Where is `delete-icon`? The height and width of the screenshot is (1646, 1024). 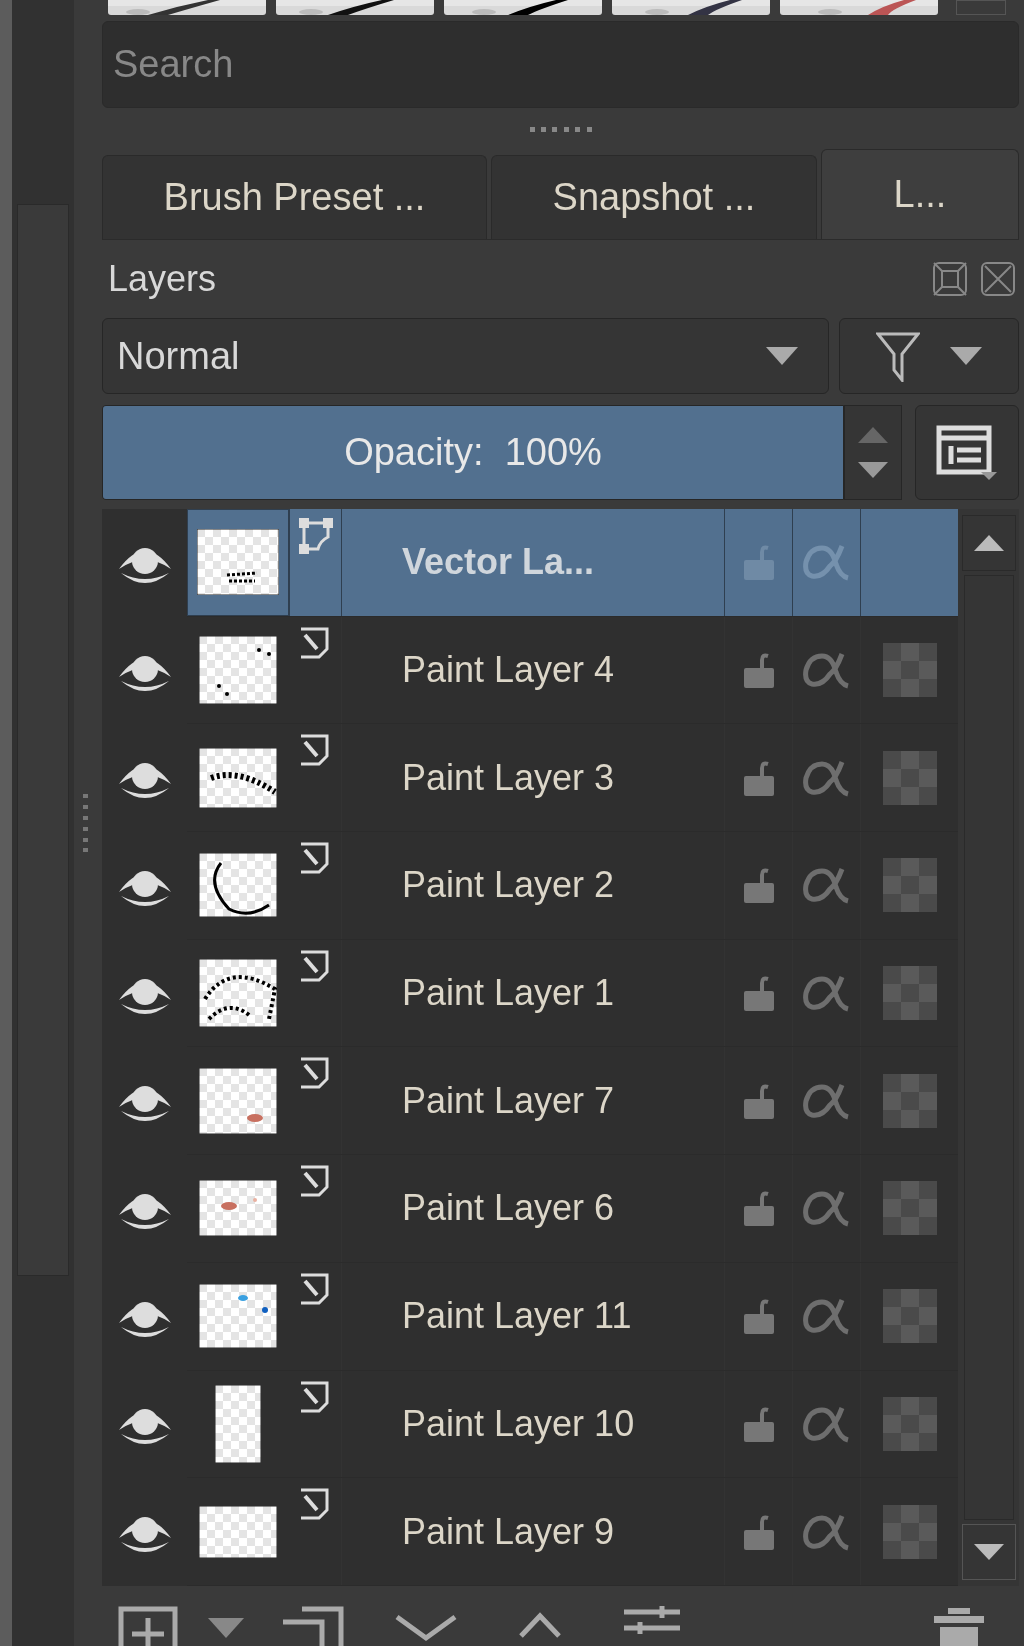 delete-icon is located at coordinates (959, 1626).